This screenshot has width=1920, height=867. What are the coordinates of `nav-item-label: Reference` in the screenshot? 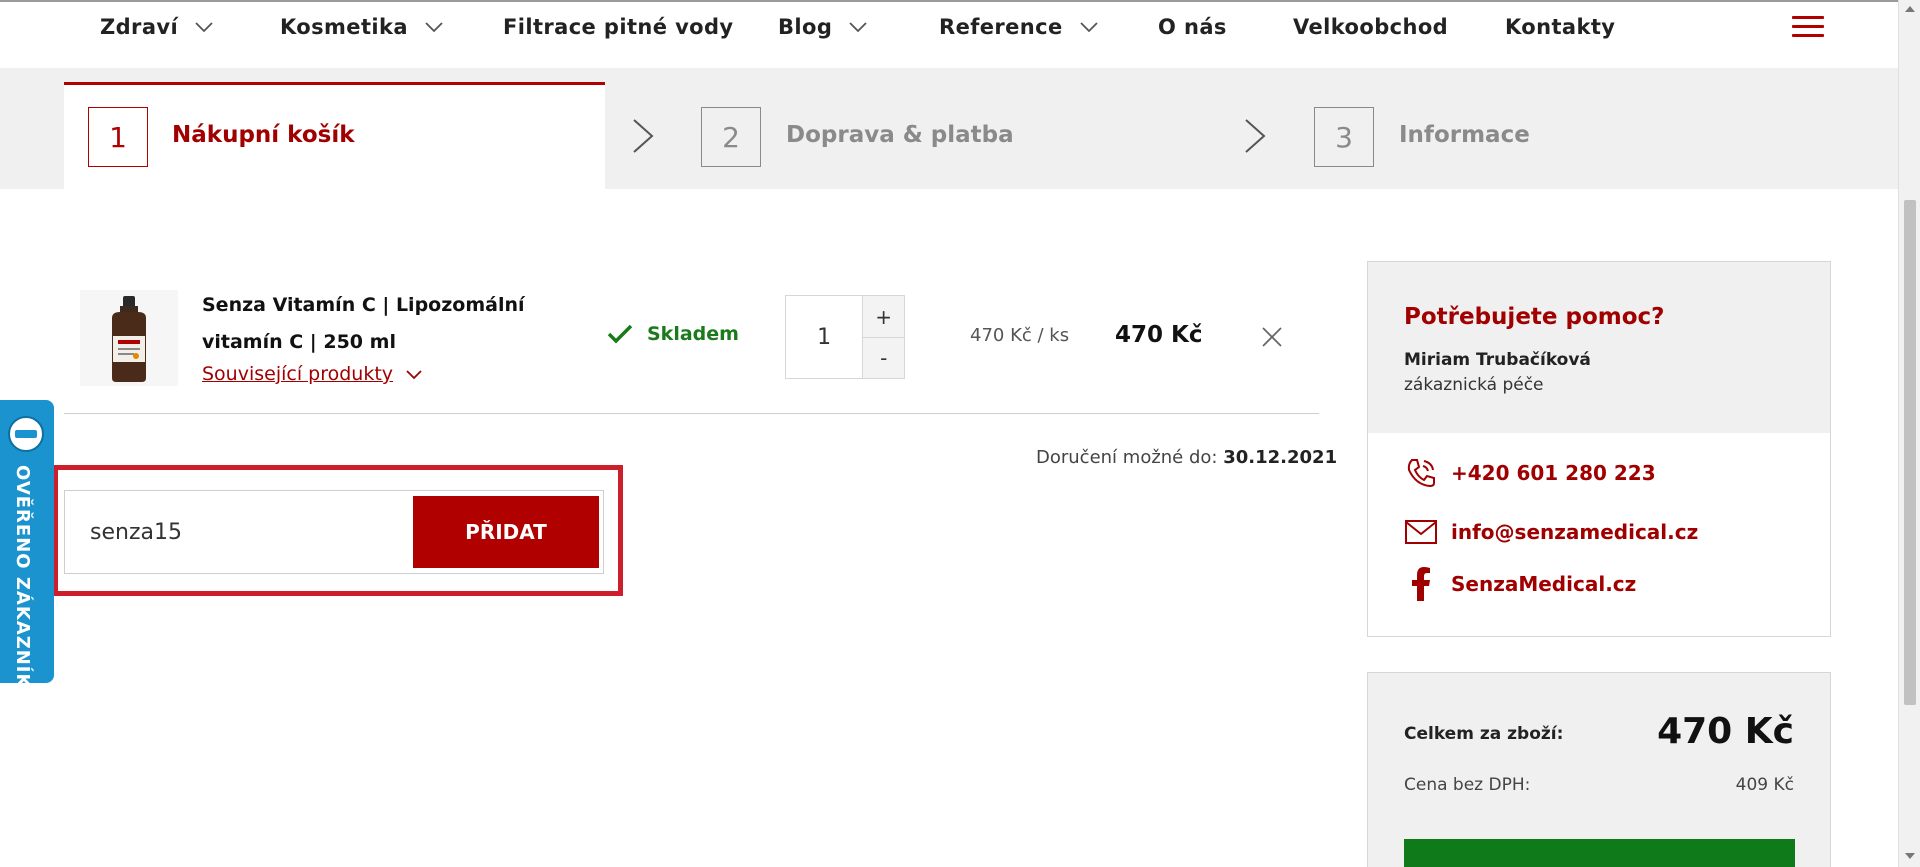 It's located at (1001, 27).